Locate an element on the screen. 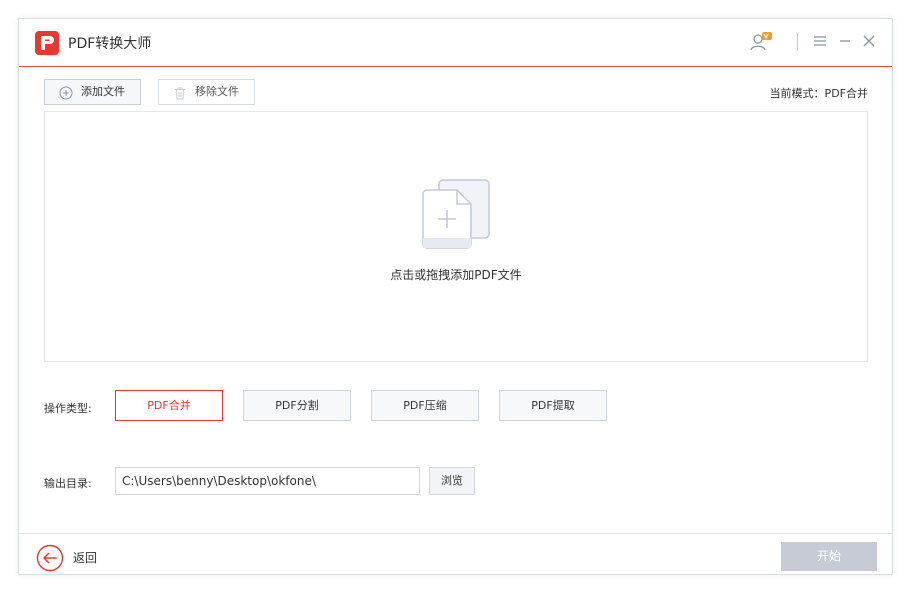 Image resolution: width=912 pixels, height=594 pixels. start-button: 开始 is located at coordinates (829, 556).